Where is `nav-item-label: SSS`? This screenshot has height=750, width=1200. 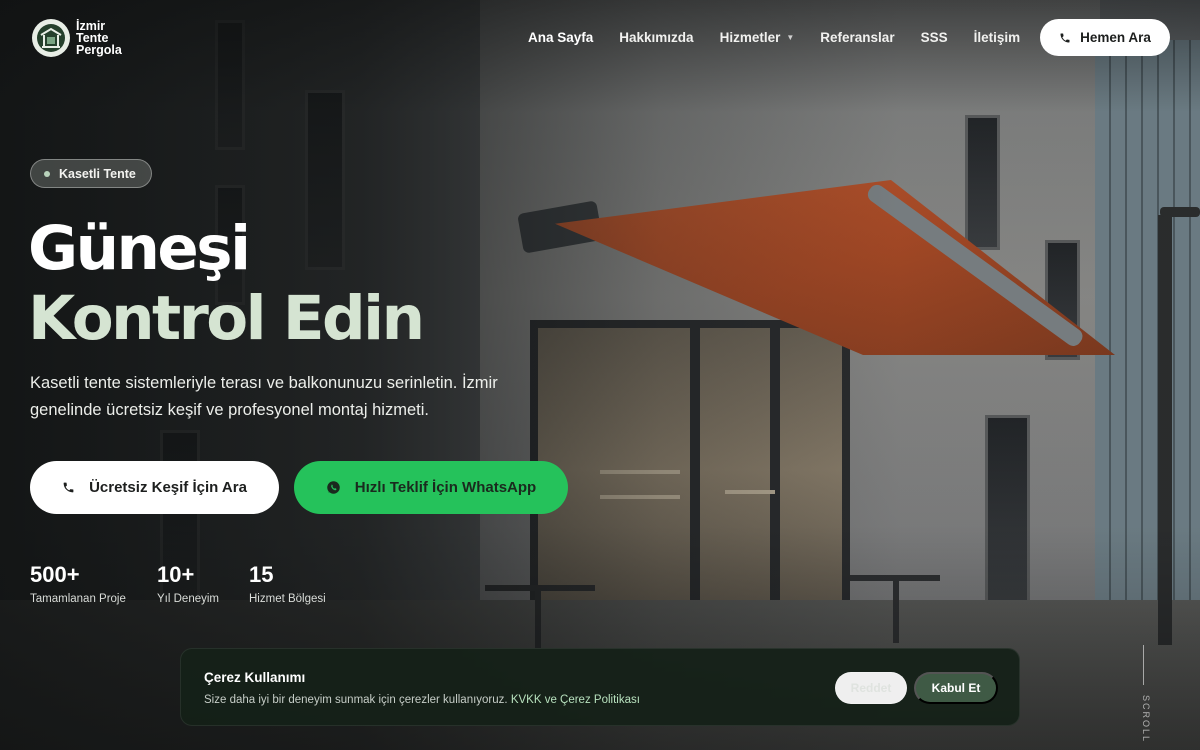
nav-item-label: SSS is located at coordinates (934, 37).